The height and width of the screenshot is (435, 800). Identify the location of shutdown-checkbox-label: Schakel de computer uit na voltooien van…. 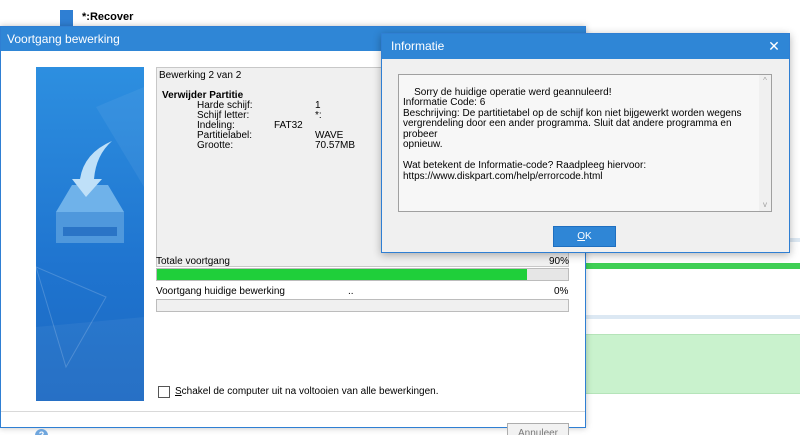
(307, 391).